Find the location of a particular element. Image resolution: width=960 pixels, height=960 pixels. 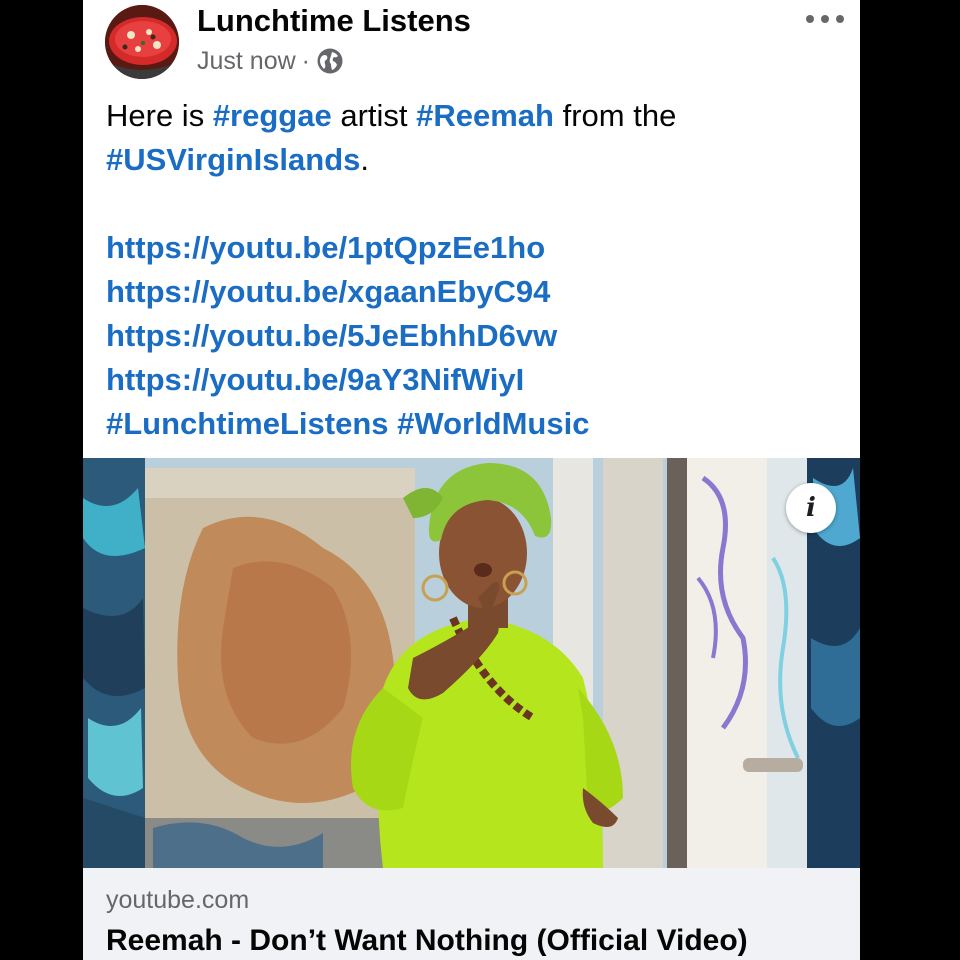

text-segment: Here is is located at coordinates (159, 115).